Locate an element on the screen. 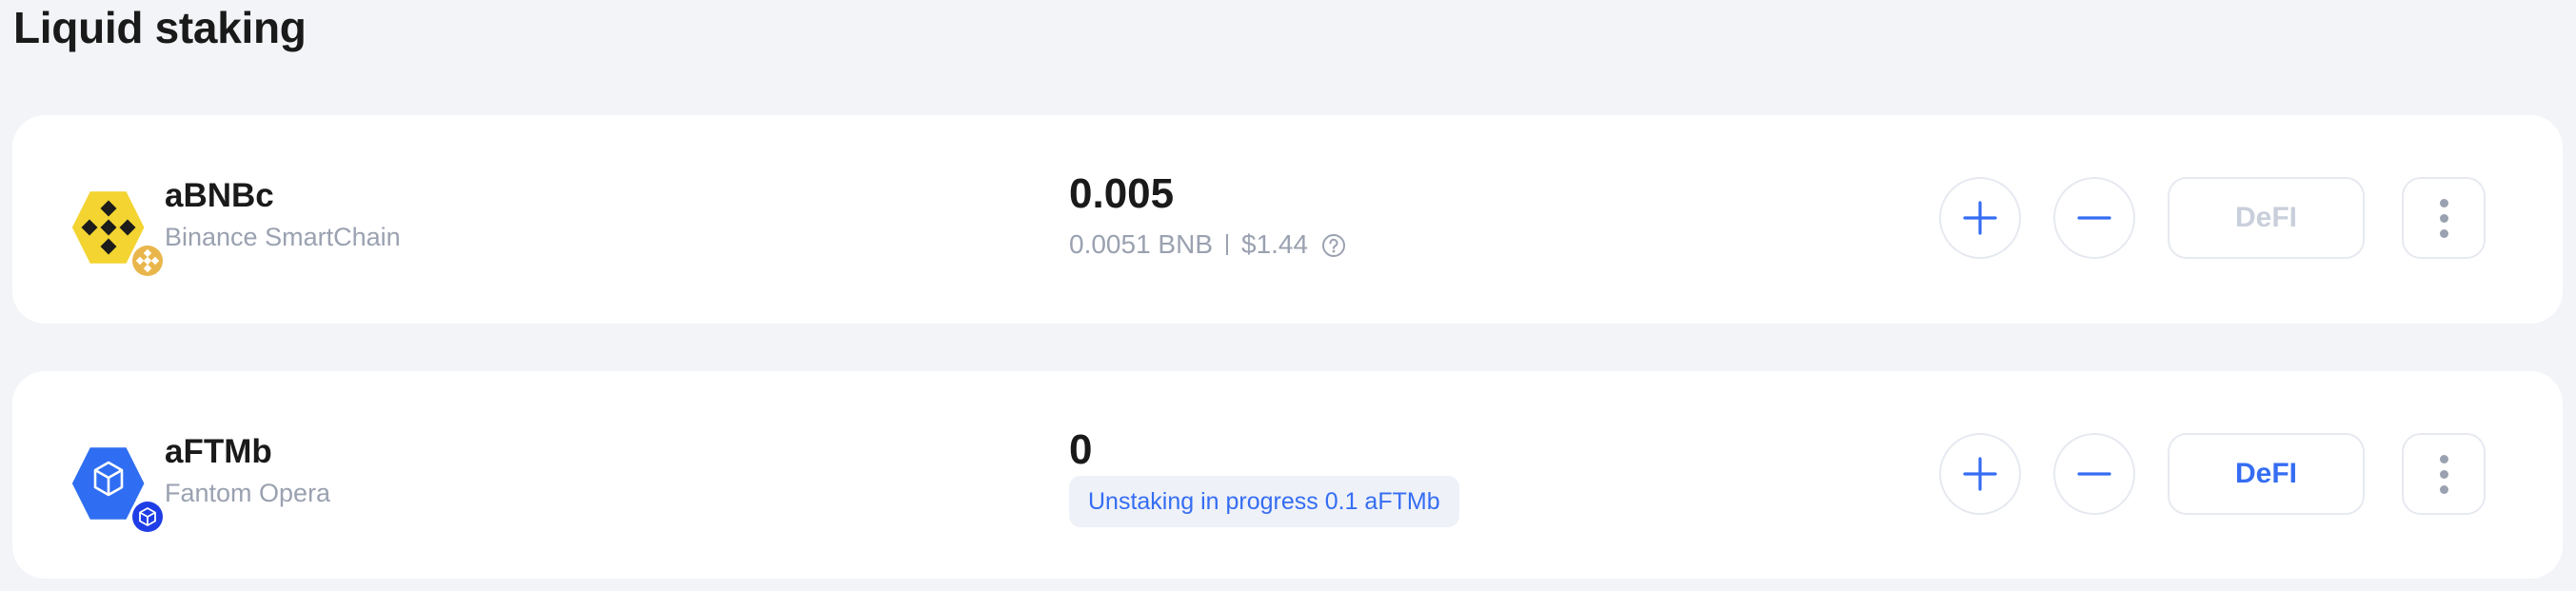 The width and height of the screenshot is (2576, 591). bnb-token-logo is located at coordinates (113, 229).